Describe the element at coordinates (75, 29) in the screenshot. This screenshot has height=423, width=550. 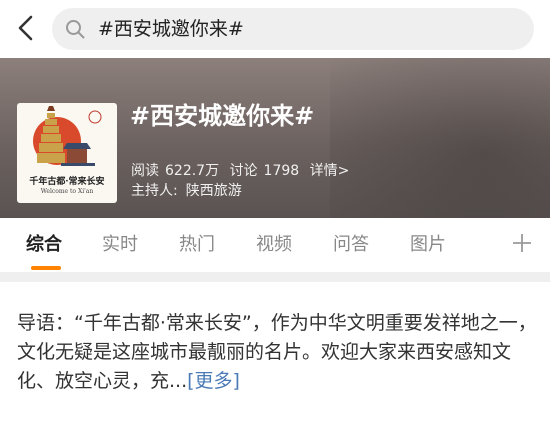
I see `search-icon` at that location.